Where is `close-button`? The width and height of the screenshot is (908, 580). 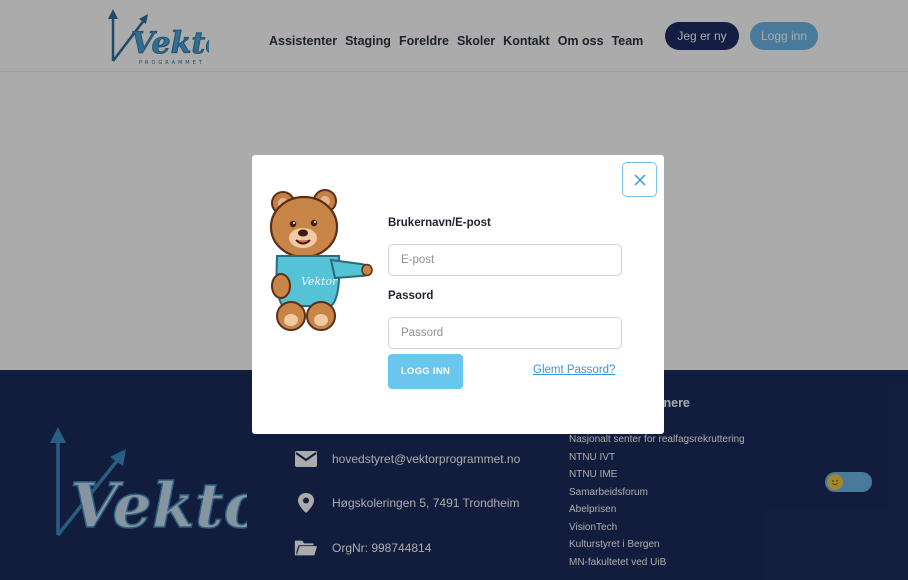
close-button is located at coordinates (639, 179).